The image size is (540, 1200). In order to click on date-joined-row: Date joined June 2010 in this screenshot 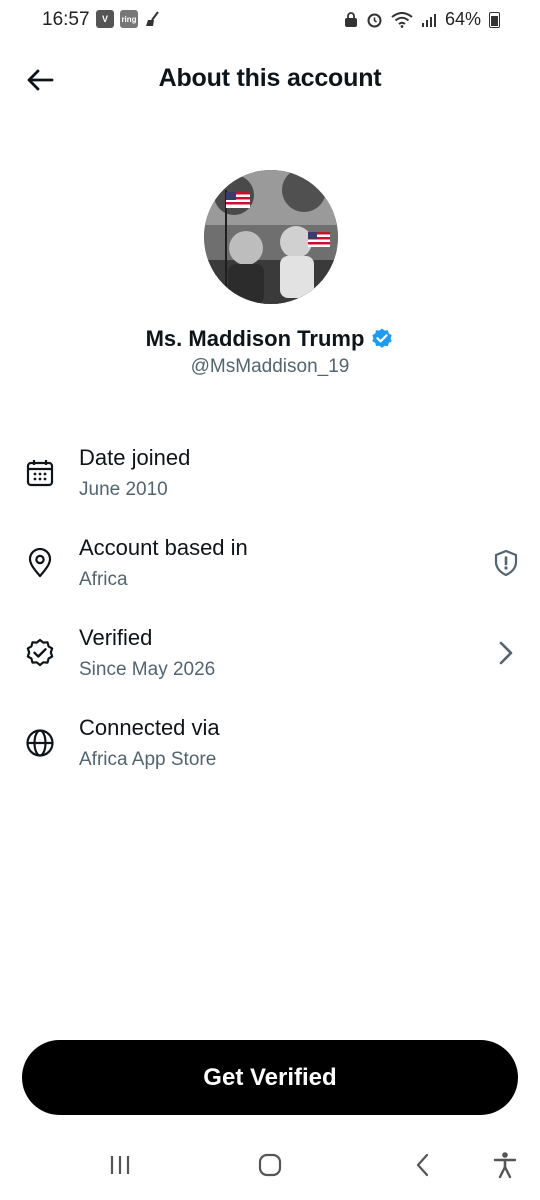, I will do `click(270, 480)`.